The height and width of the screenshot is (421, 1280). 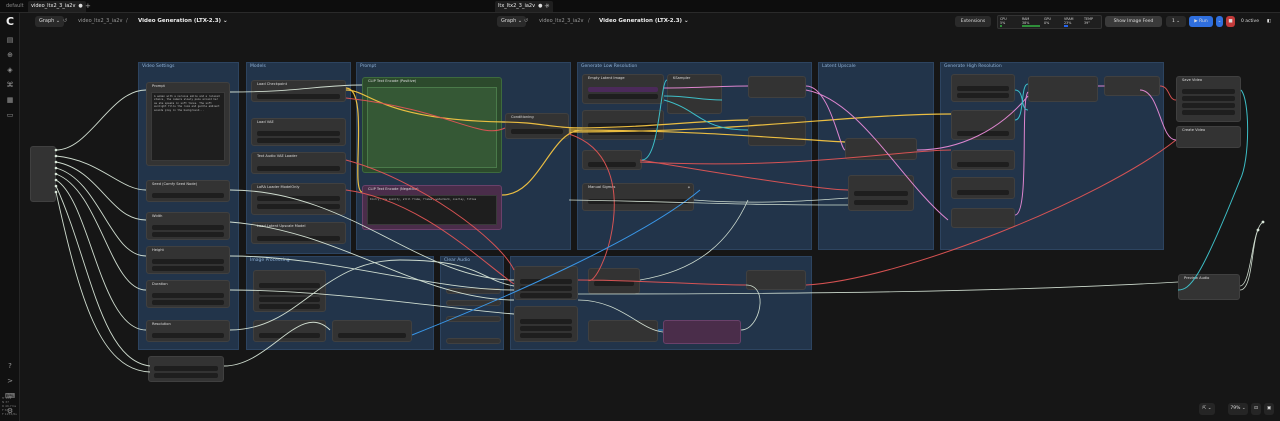 I want to click on select-tool-icon: ⇱ ⌄, so click(x=1207, y=409).